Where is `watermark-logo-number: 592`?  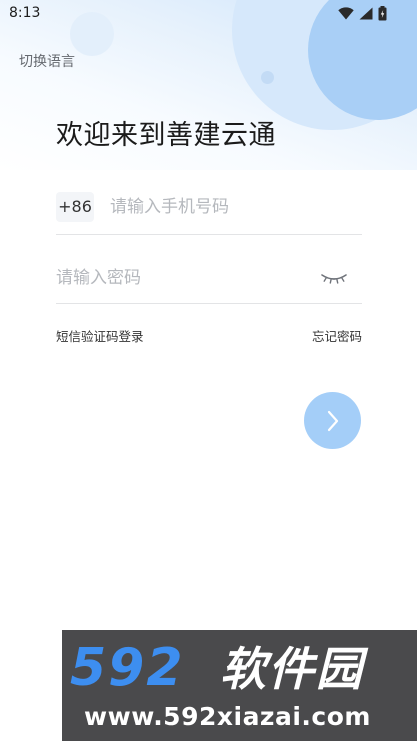 watermark-logo-number: 592 is located at coordinates (127, 668).